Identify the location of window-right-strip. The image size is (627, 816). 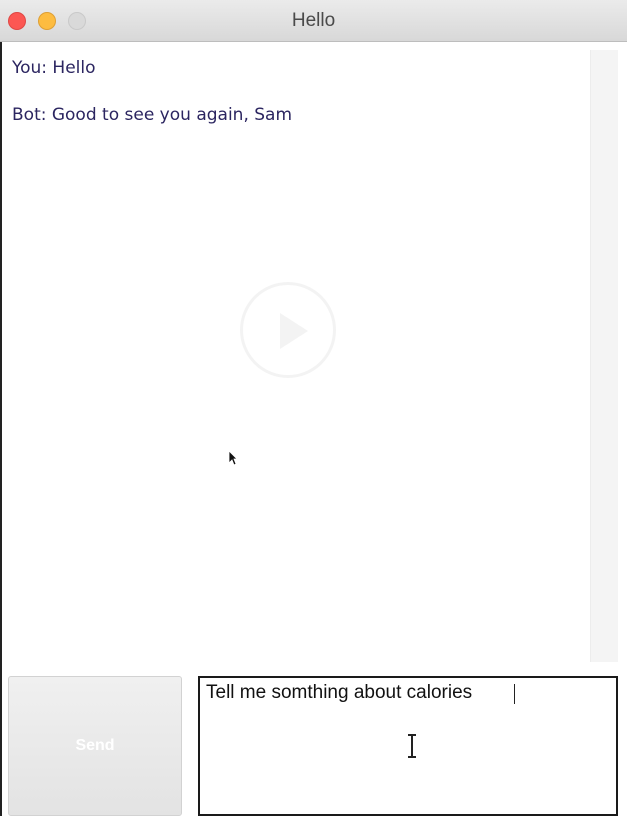
(623, 352).